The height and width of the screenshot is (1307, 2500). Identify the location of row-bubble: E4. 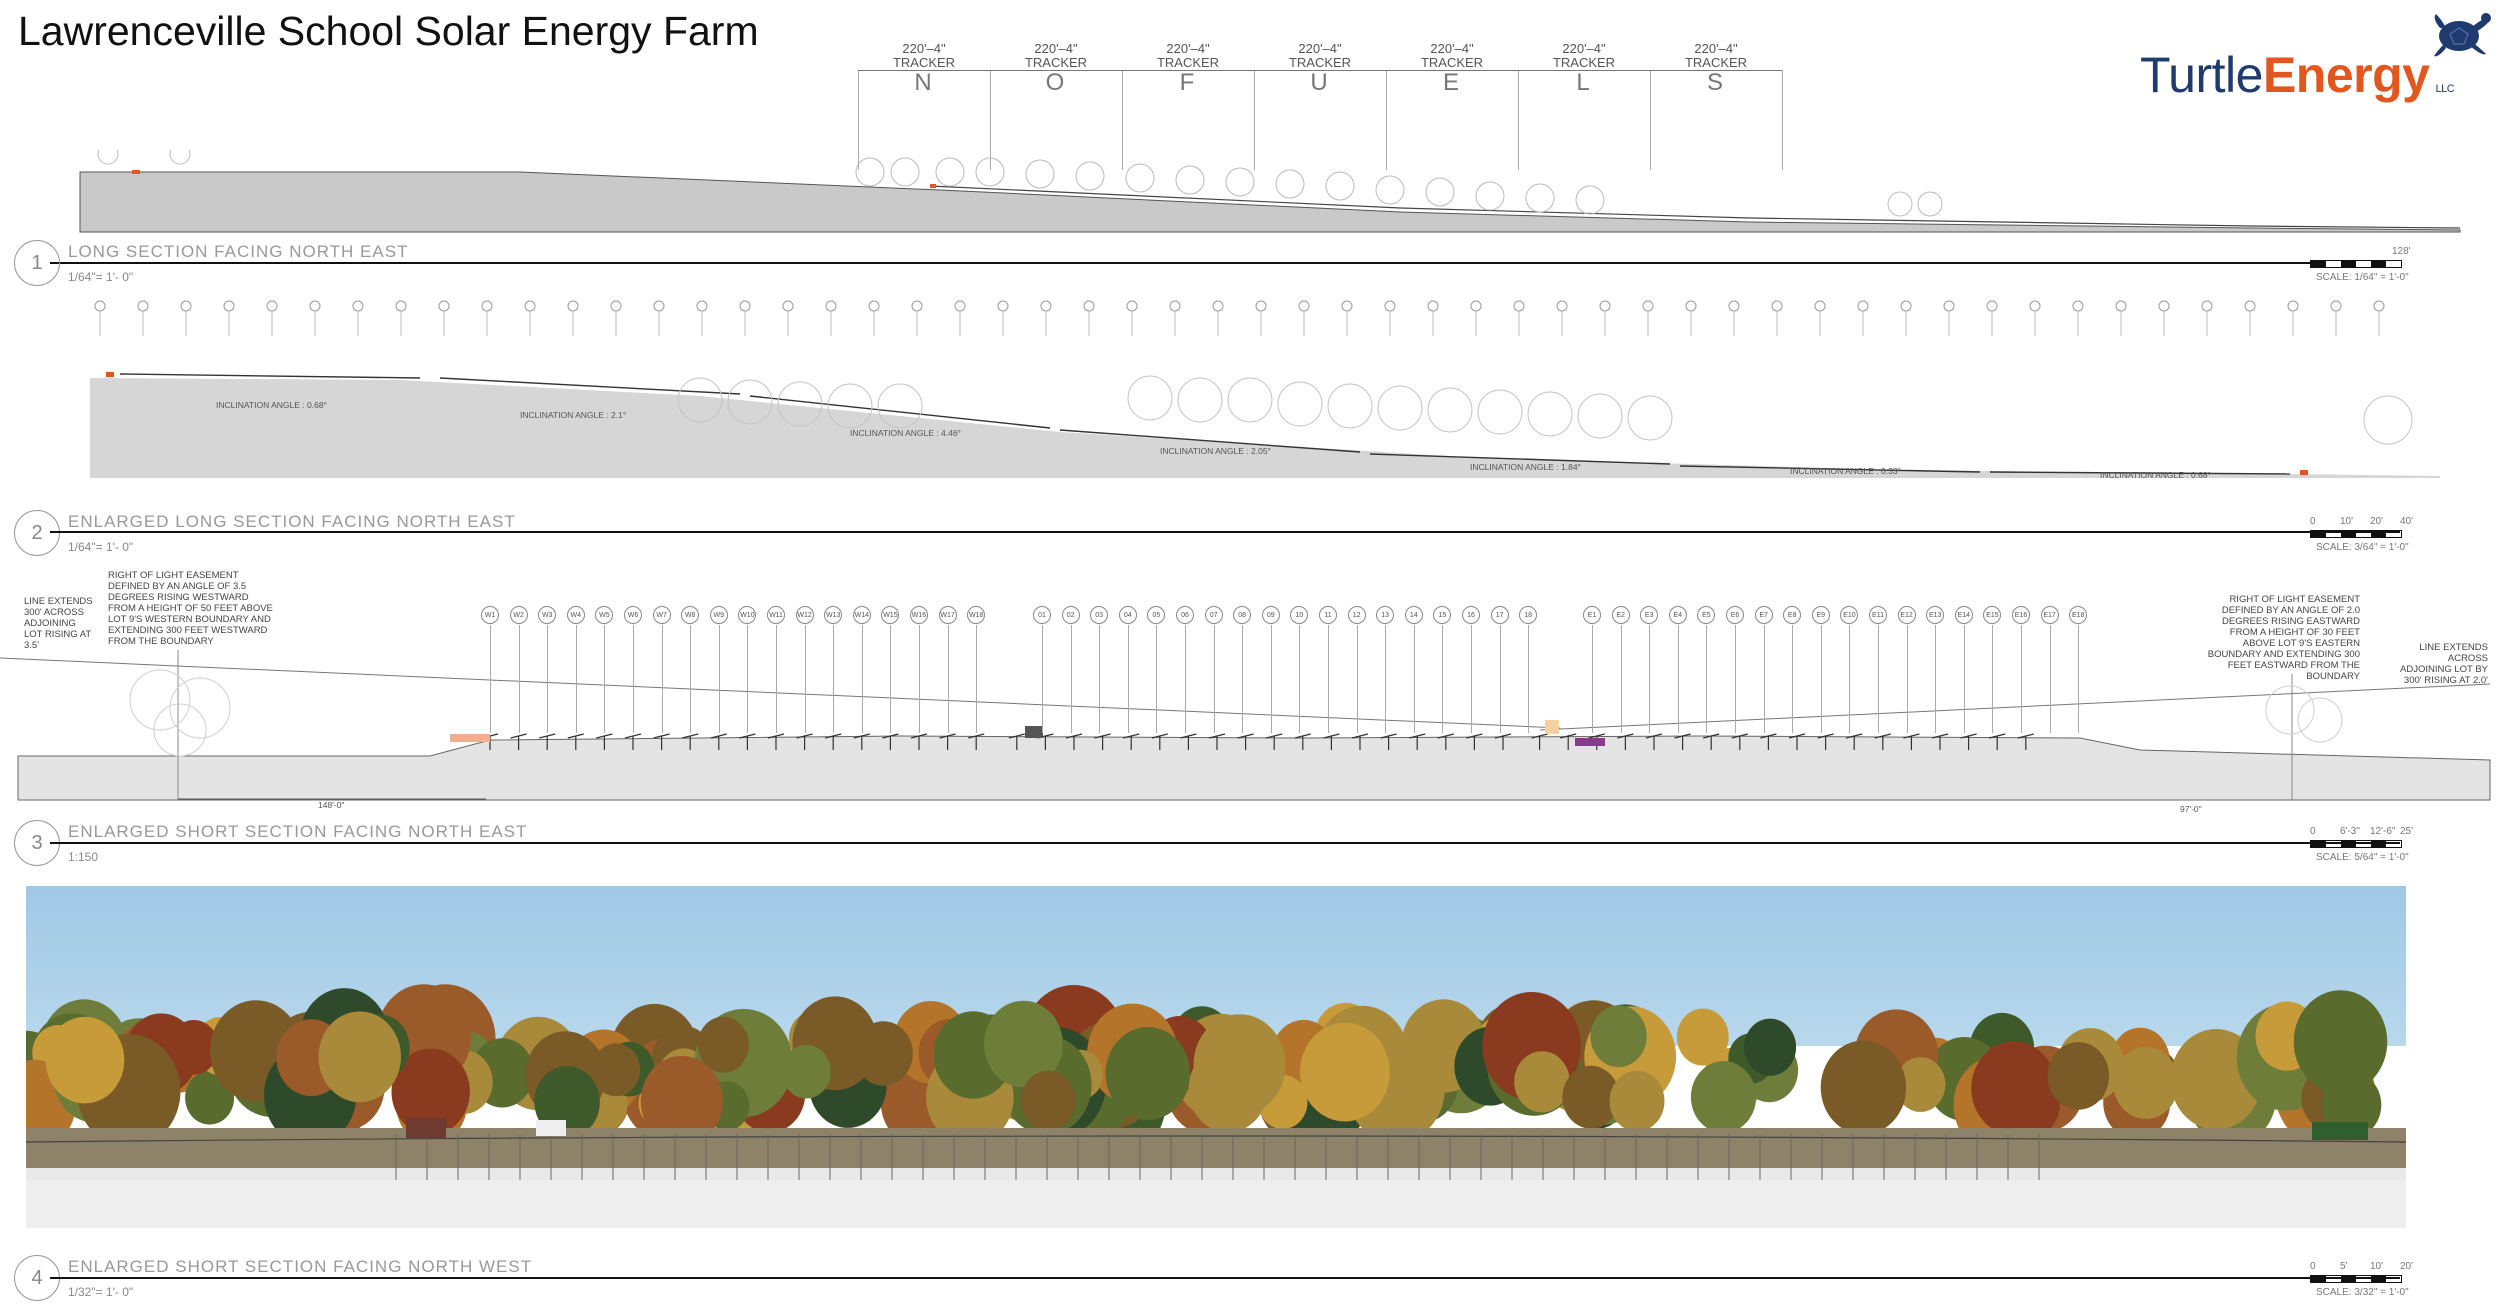
(1677, 615).